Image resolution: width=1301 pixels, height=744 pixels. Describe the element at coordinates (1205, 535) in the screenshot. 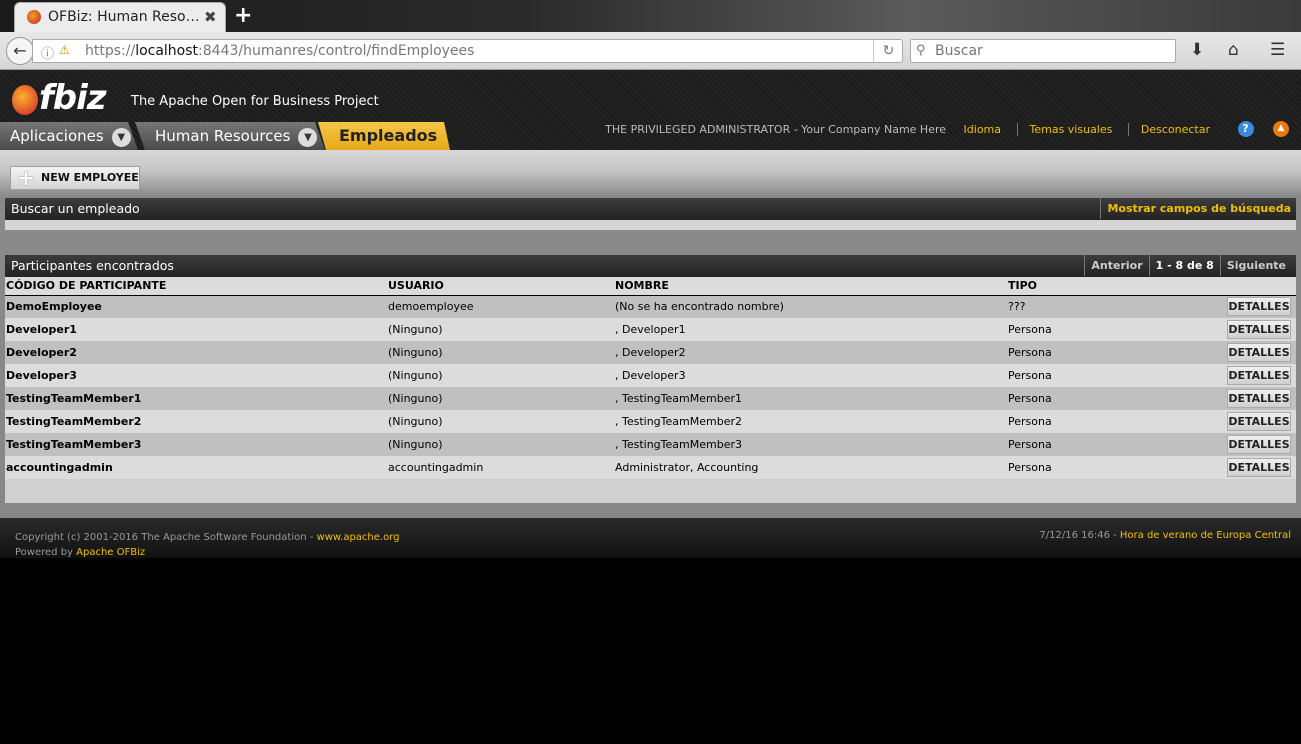

I see `timezone-link: Hora de verano de Europa Central` at that location.